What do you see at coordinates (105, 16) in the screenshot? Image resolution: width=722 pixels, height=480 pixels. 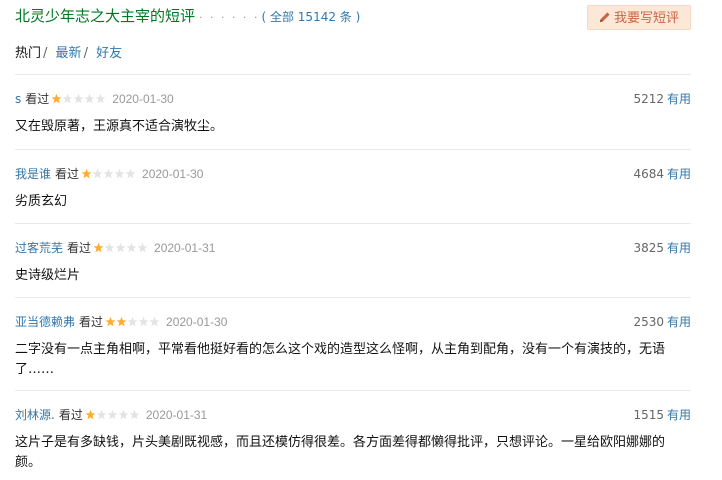 I see `section-title: 北灵少年志之大主宰的短评` at bounding box center [105, 16].